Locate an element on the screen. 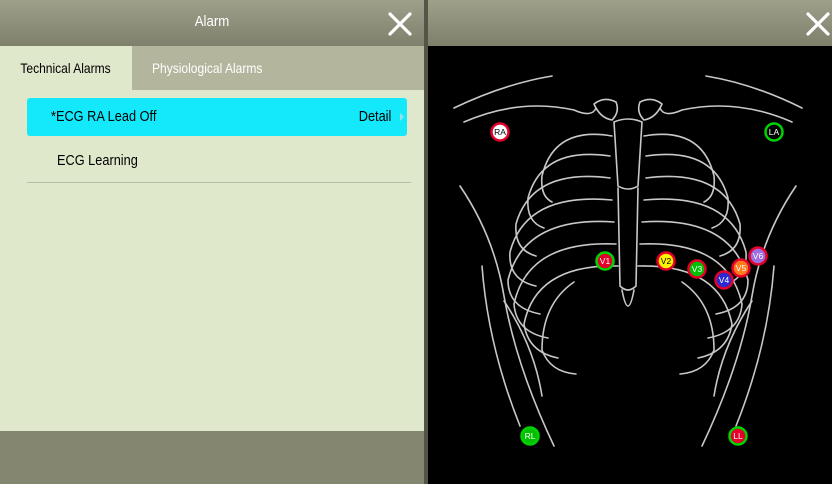  electrode-label: LL is located at coordinates (738, 436).